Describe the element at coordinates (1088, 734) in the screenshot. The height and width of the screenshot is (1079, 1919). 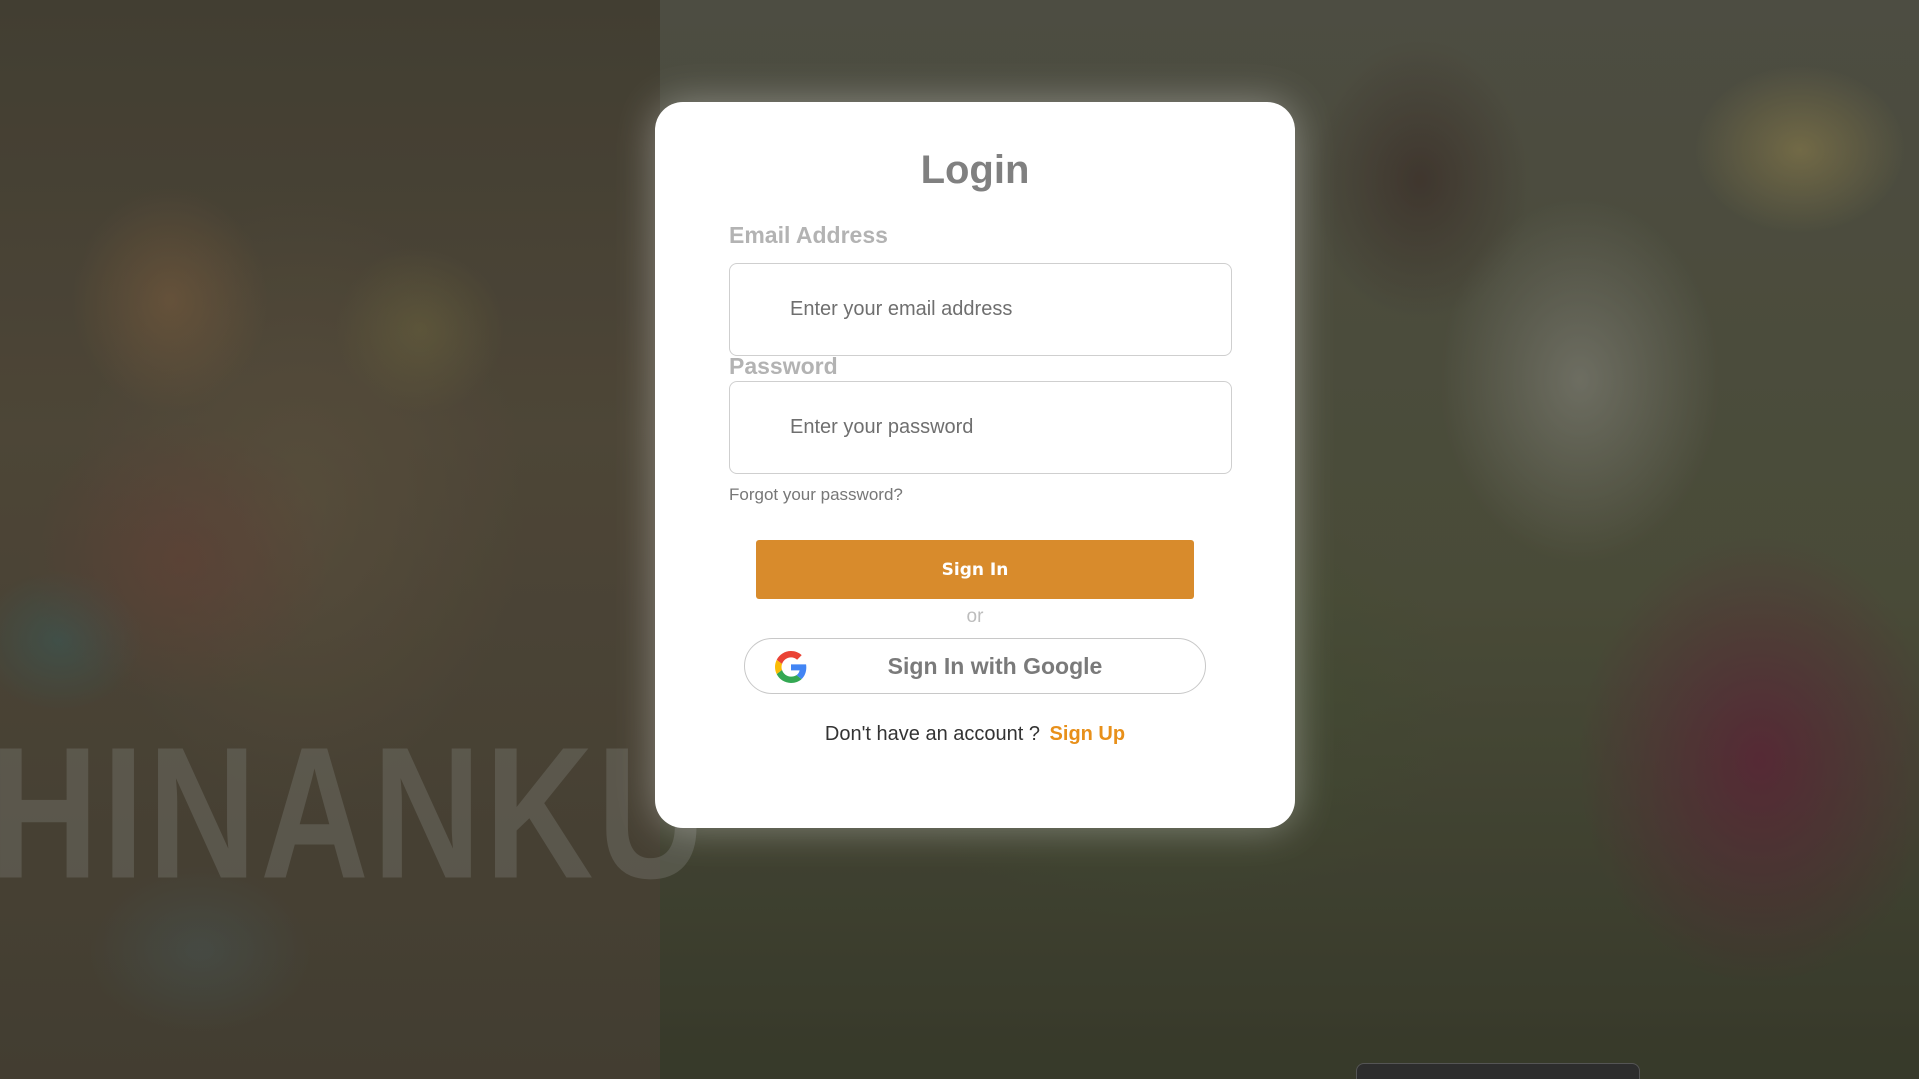
I see `sign-up-link: Sign Up` at that location.